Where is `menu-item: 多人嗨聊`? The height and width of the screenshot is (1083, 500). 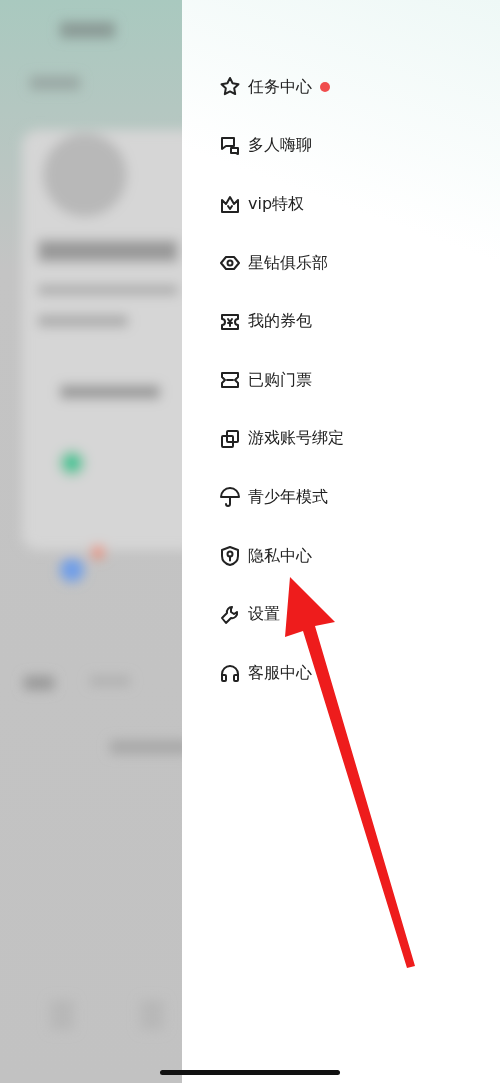 menu-item: 多人嗨聊 is located at coordinates (280, 146).